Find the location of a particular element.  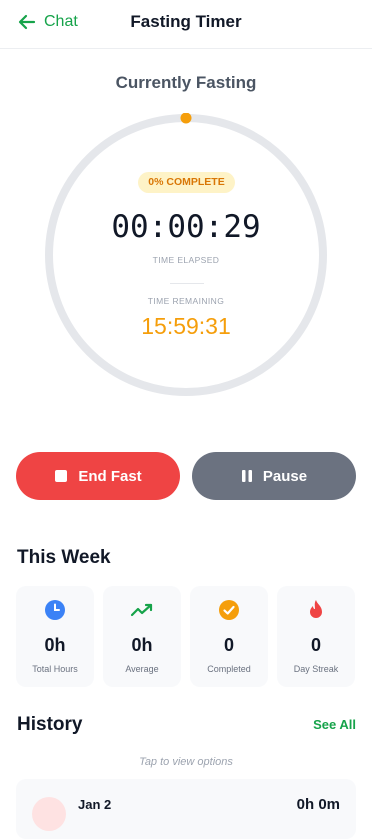

pause-label: Pause is located at coordinates (285, 476).